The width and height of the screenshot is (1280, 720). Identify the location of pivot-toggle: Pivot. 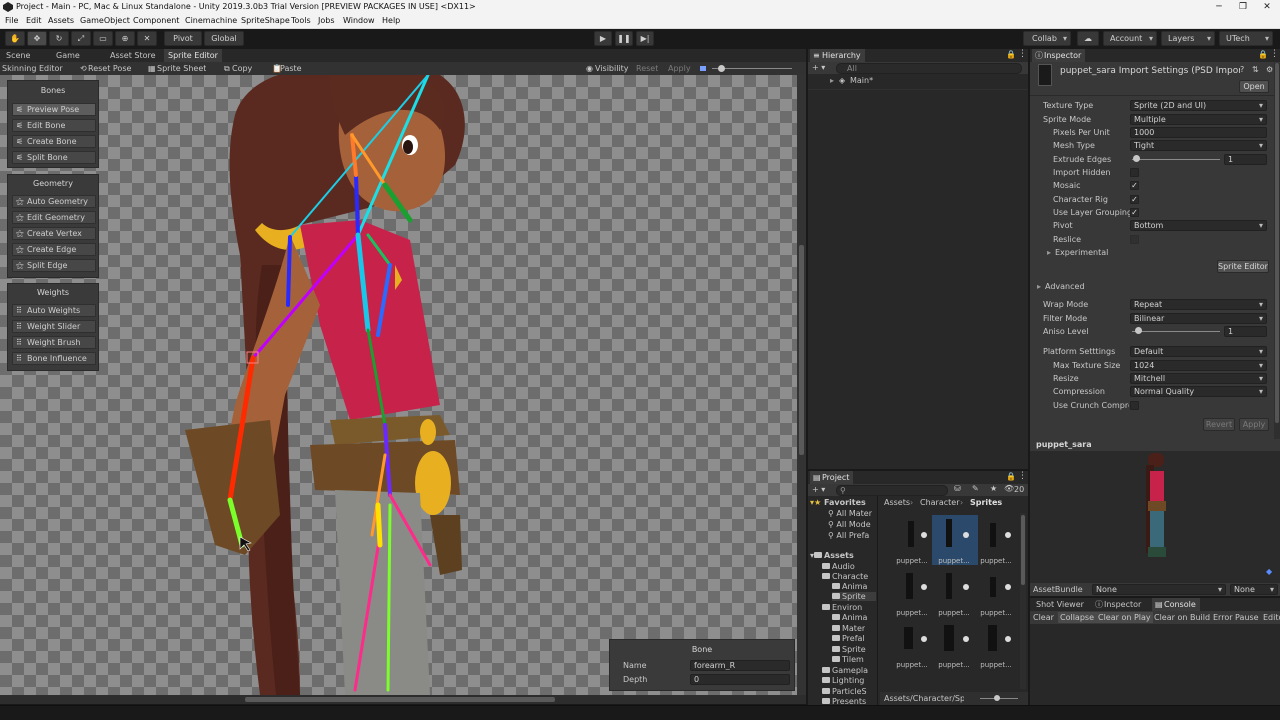
(183, 38).